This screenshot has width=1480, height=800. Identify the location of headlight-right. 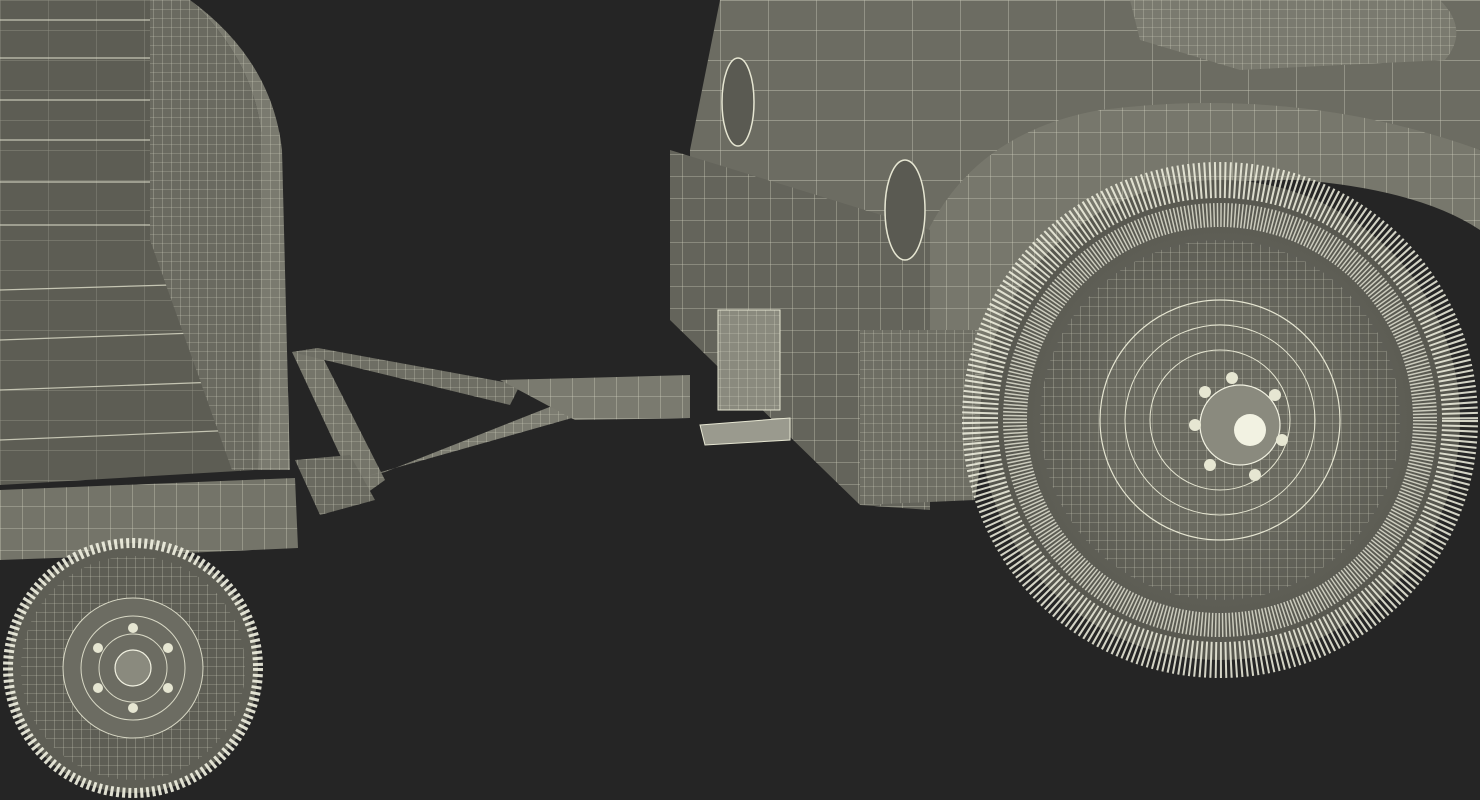
(905, 210).